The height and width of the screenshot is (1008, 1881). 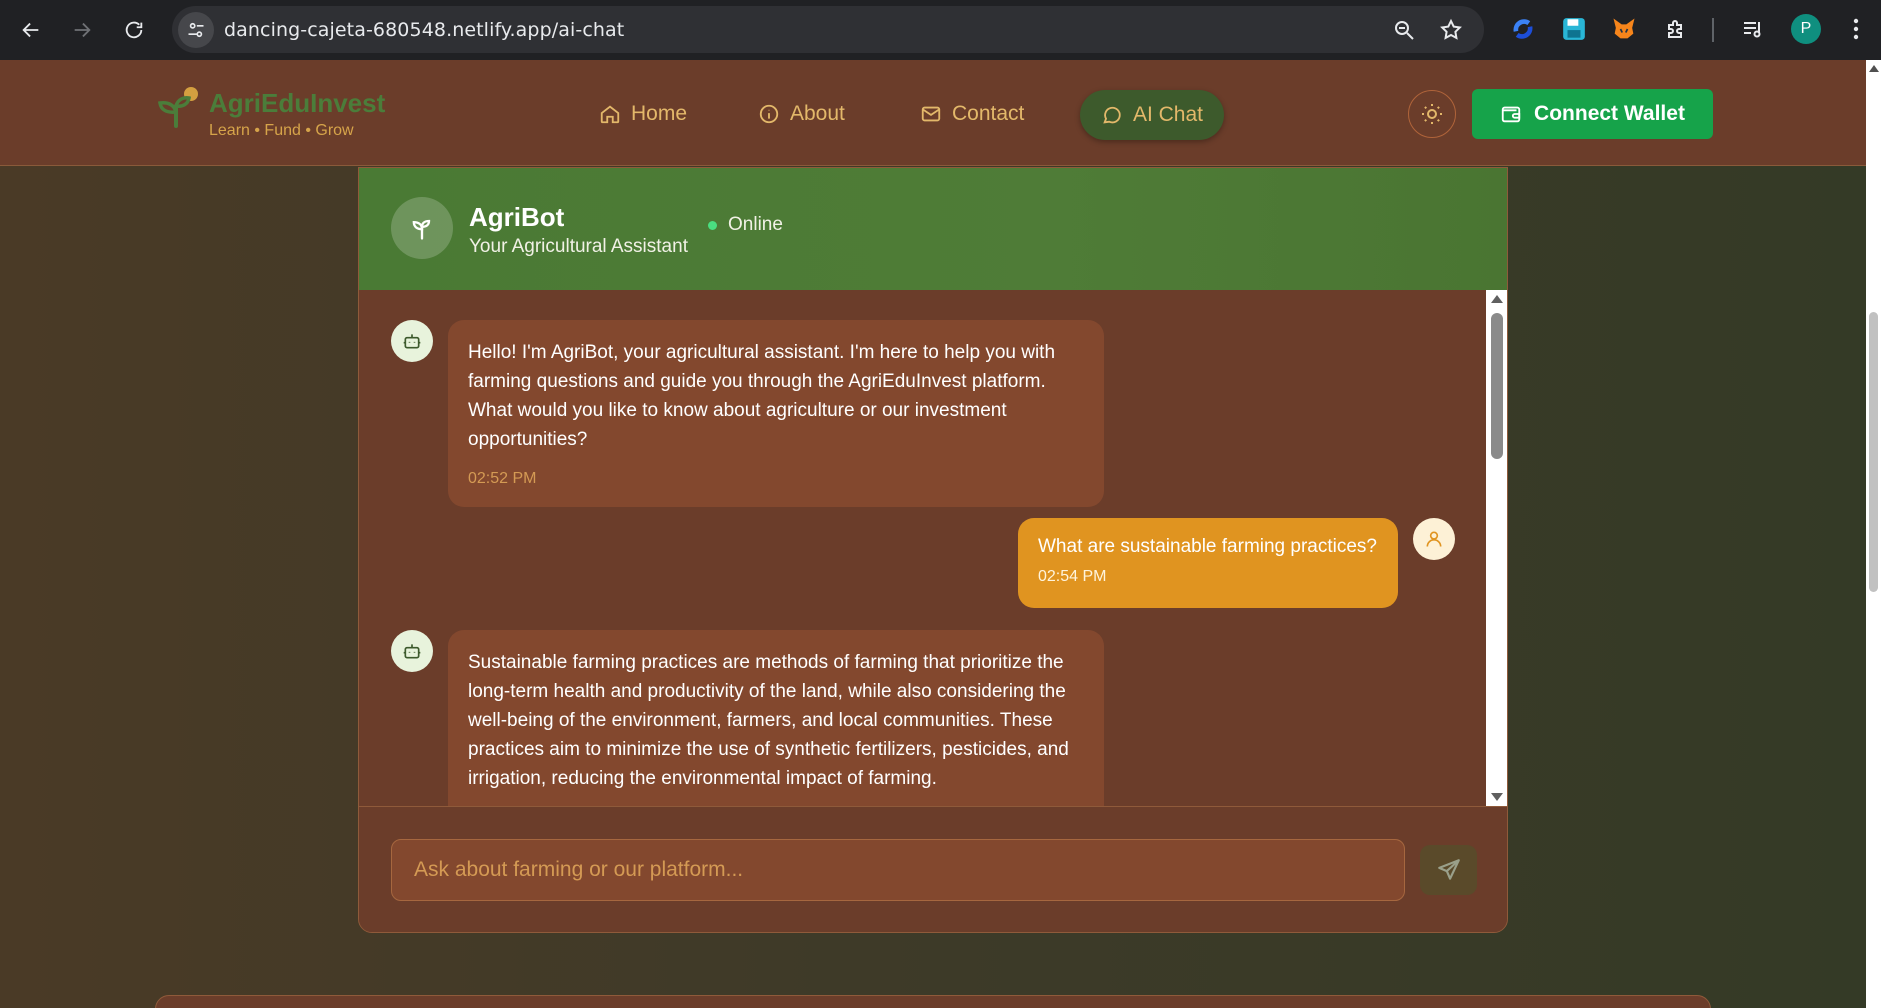 I want to click on bot-name: AgriBot, so click(x=517, y=217).